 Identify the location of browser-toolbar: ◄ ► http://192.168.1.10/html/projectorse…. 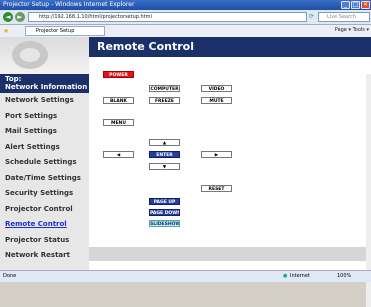
(185, 17).